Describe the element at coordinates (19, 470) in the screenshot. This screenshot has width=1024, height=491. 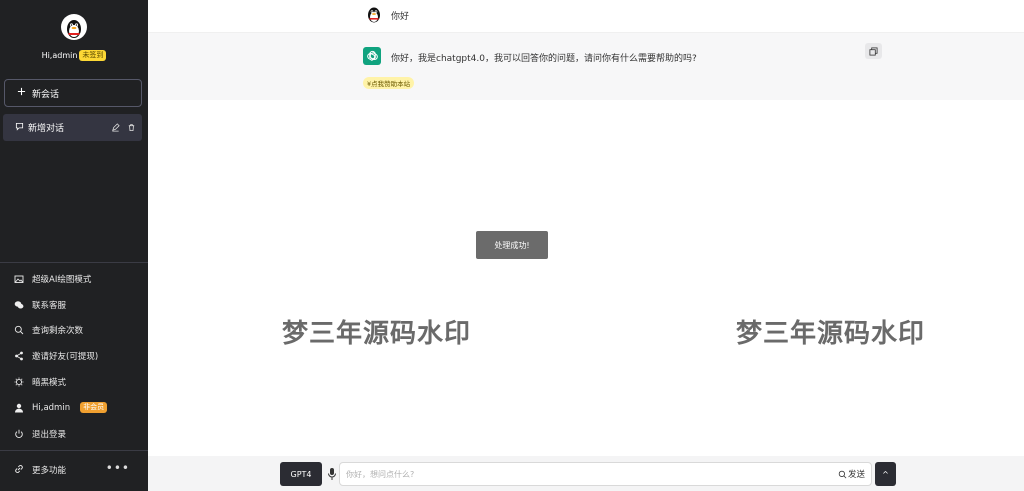
I see `link-icon` at that location.